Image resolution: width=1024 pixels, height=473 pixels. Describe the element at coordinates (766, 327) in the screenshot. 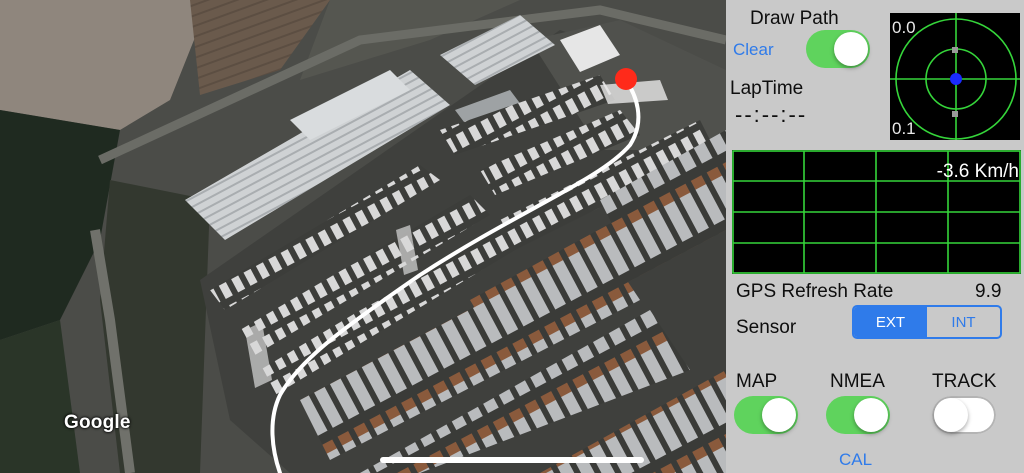

I see `sensor-label: Sensor` at that location.